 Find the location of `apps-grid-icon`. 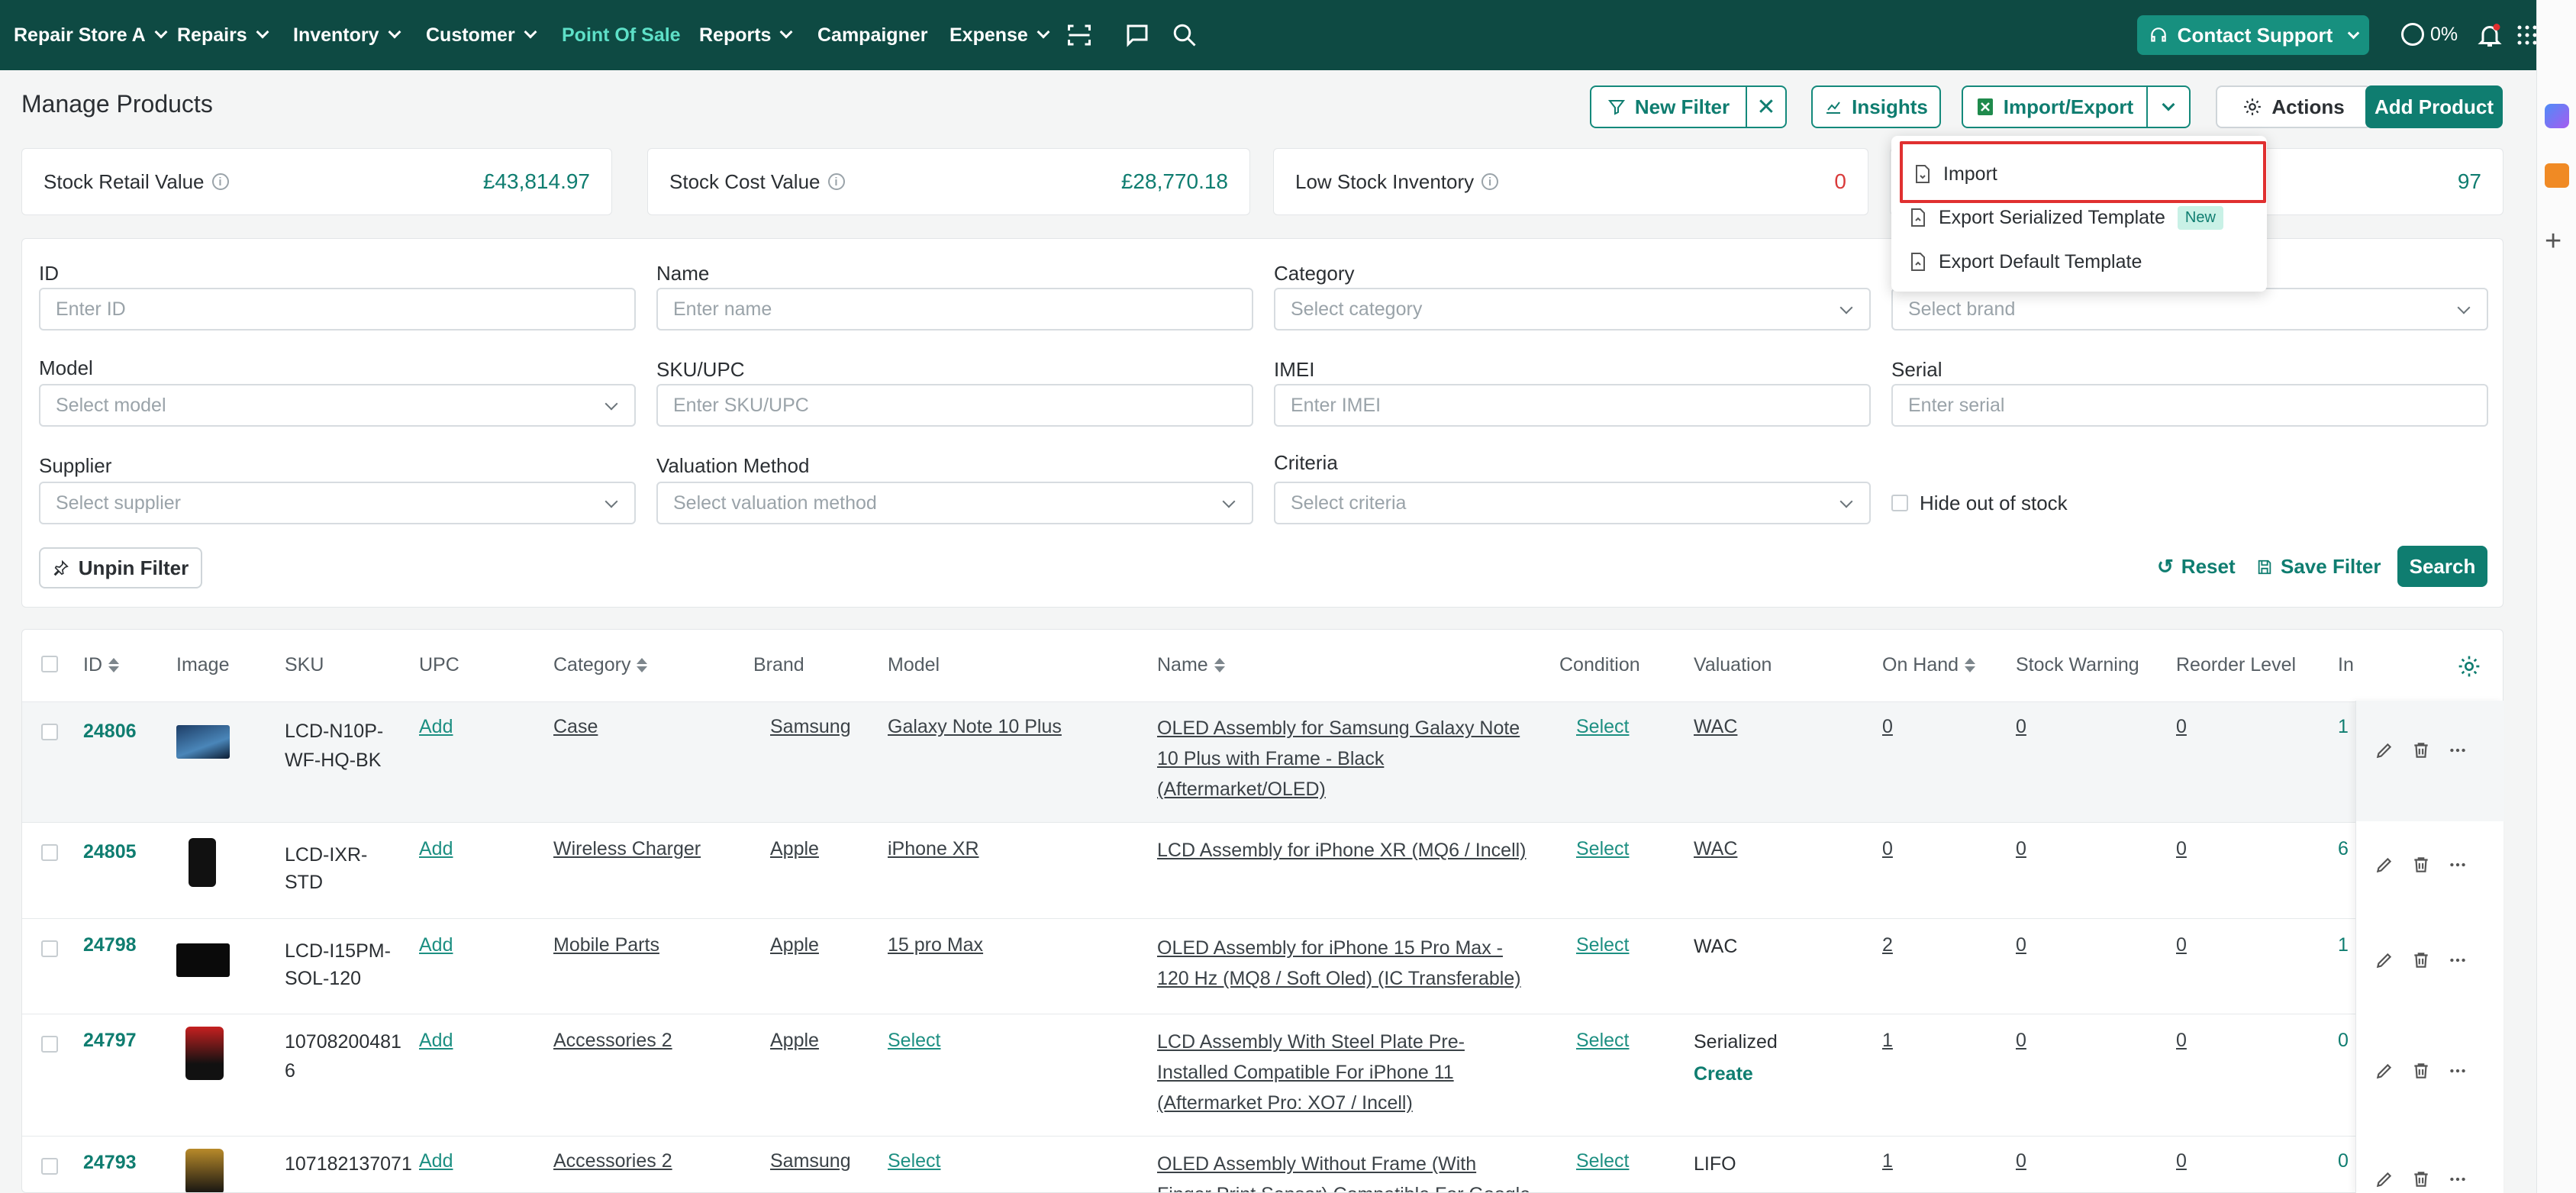

apps-grid-icon is located at coordinates (2527, 35).